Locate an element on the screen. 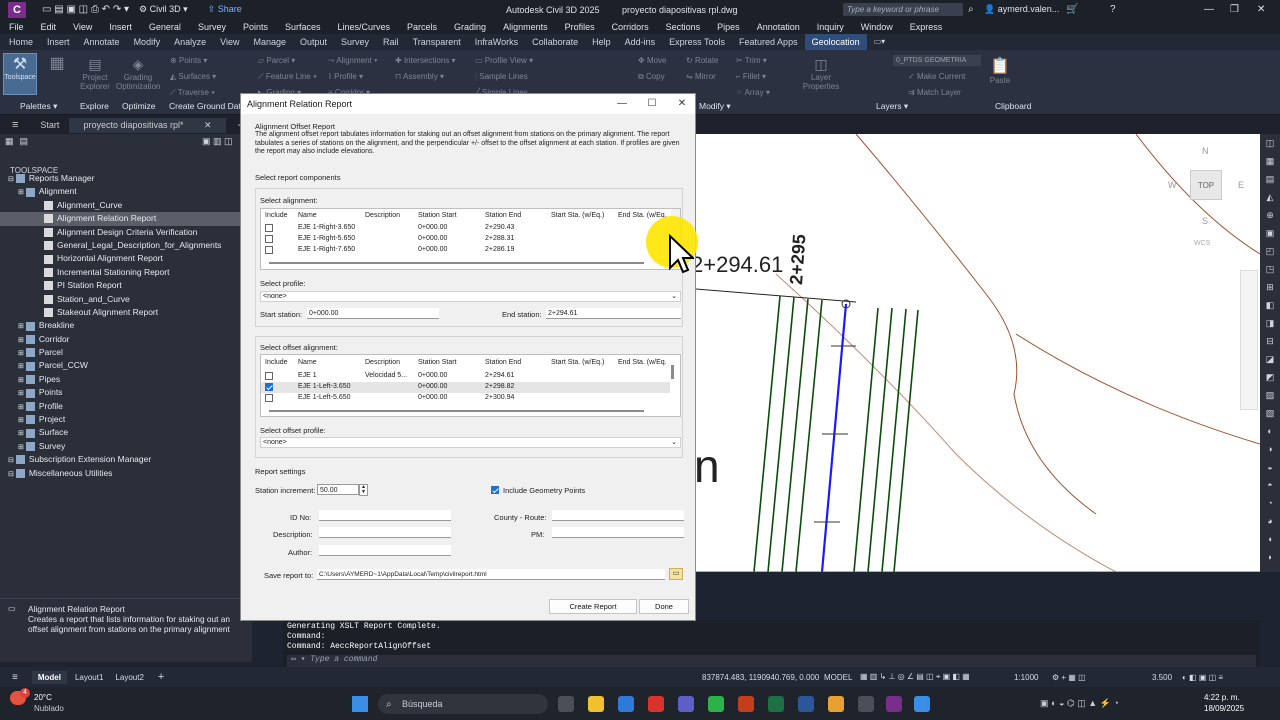 The width and height of the screenshot is (1280, 720). layer-dropdown: 0_PTDS GEOMETRIA is located at coordinates (937, 60).